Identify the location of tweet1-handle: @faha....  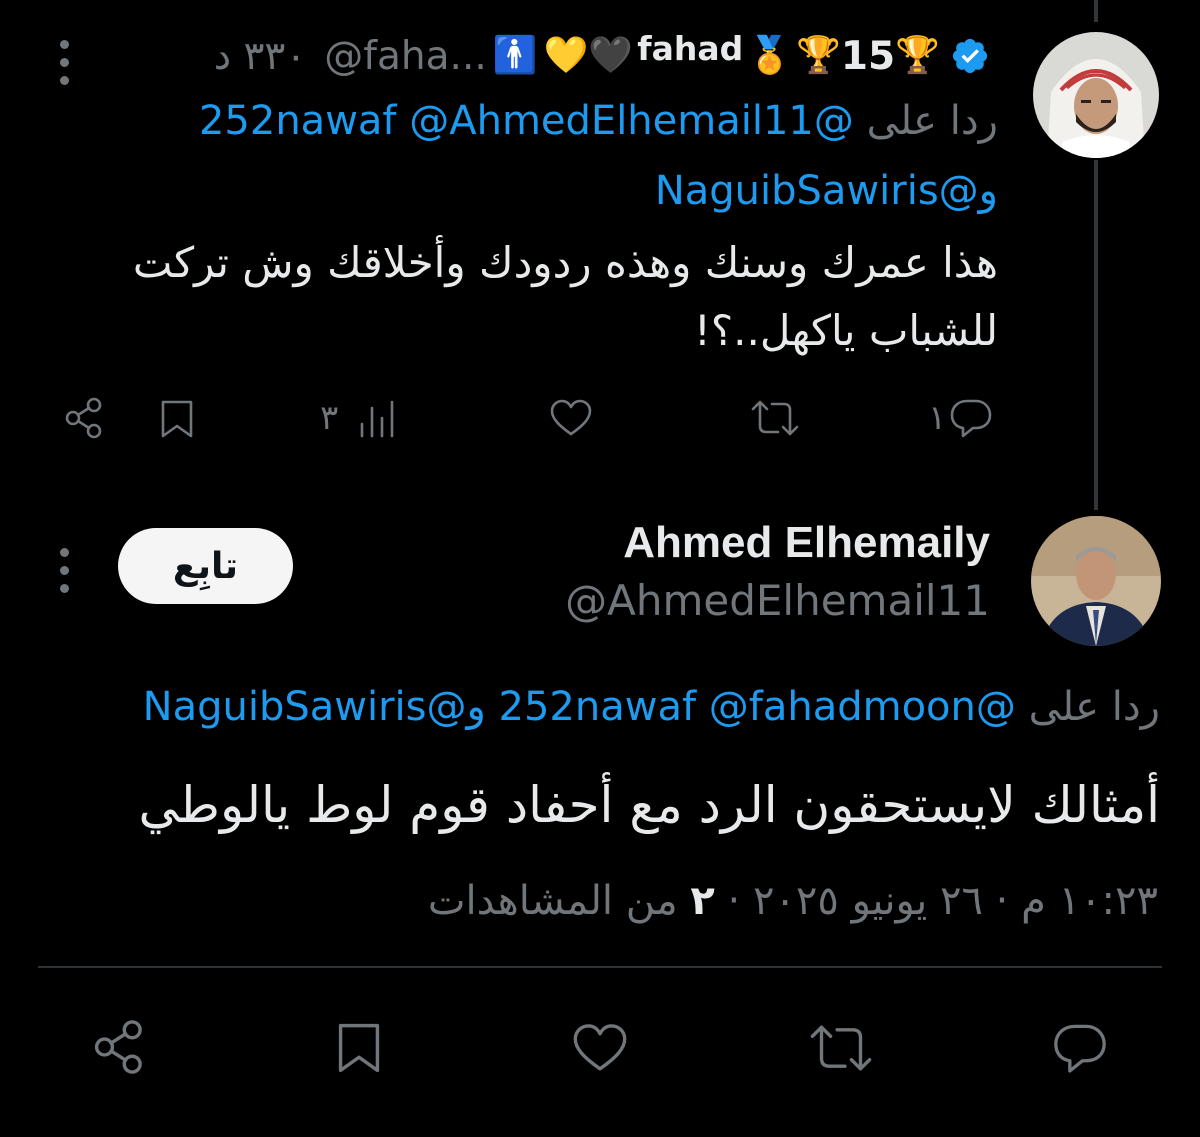
(405, 56).